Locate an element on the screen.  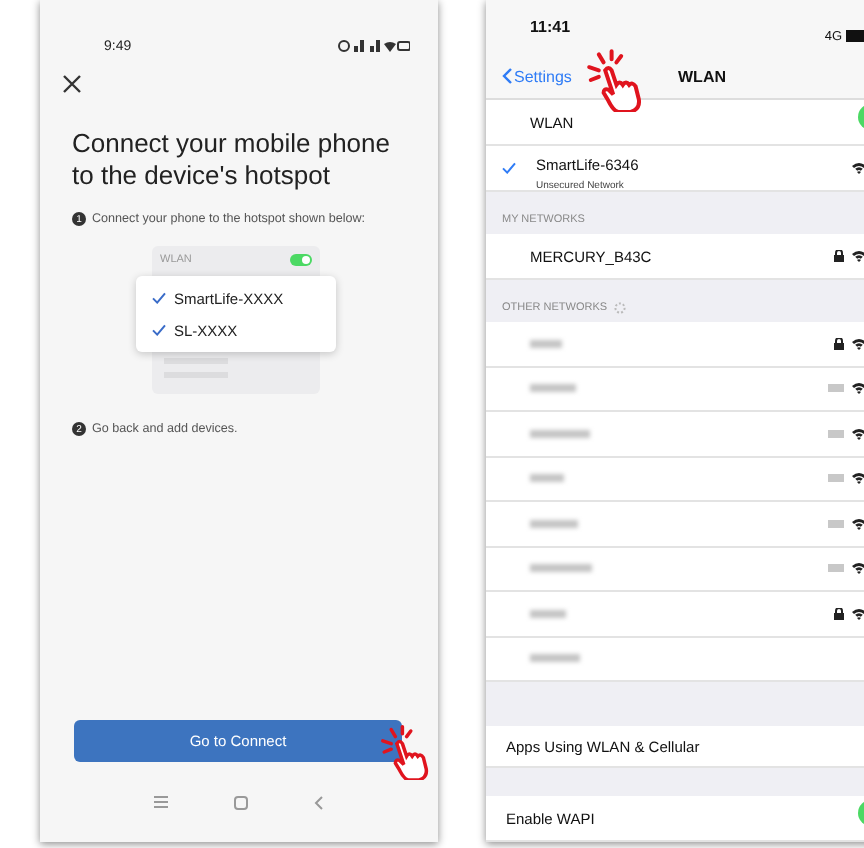
menu-icon is located at coordinates (160, 802).